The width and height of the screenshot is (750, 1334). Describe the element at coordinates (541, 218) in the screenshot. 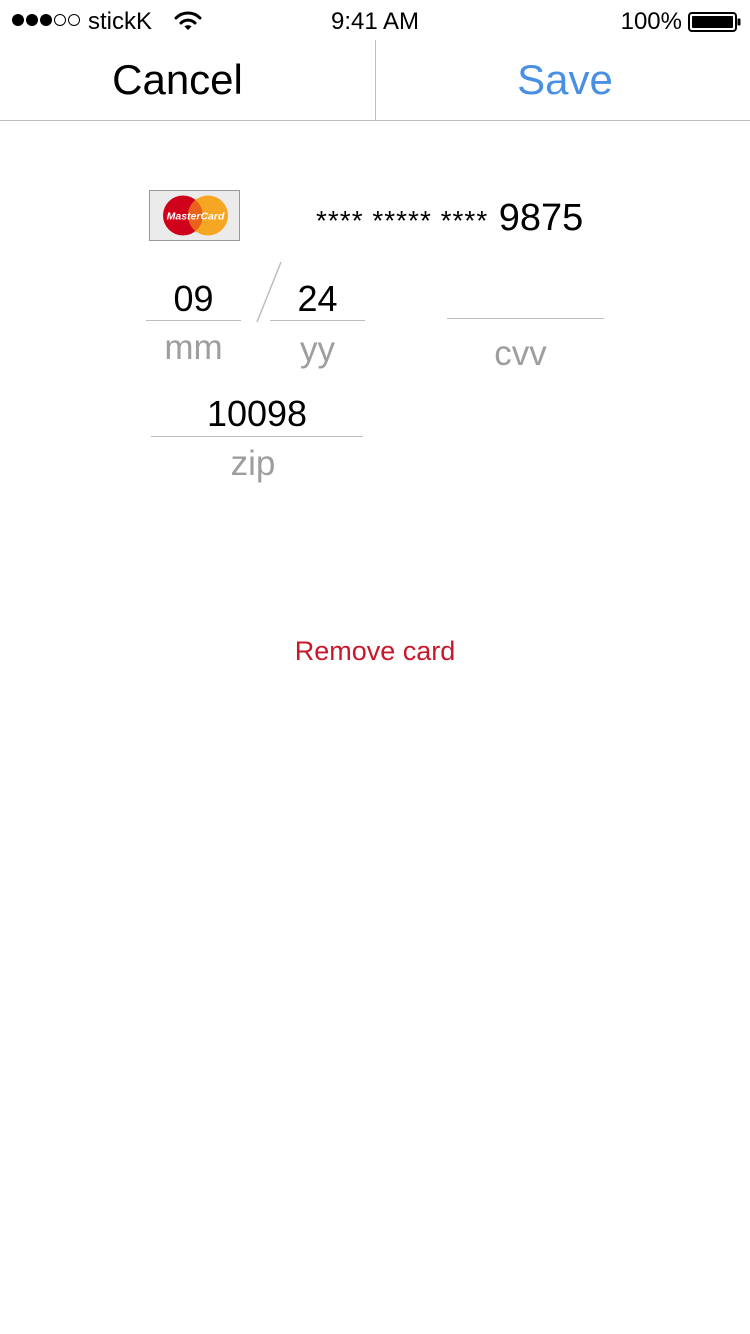

I see `card-number-last-four: 9875` at that location.